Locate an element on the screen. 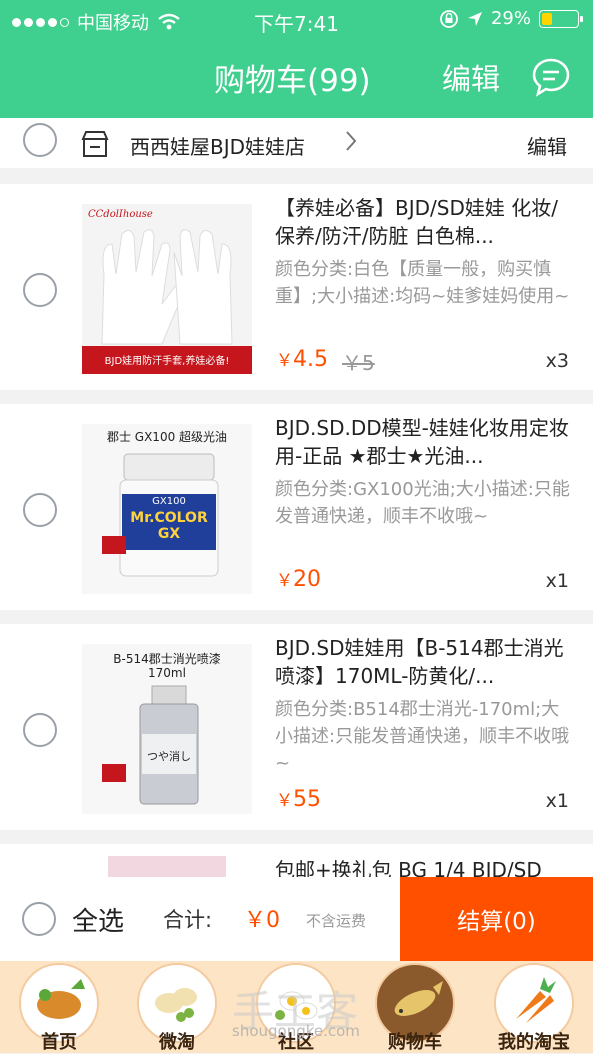  tab-my-taobao: 我的淘宝 is located at coordinates (534, 1007).